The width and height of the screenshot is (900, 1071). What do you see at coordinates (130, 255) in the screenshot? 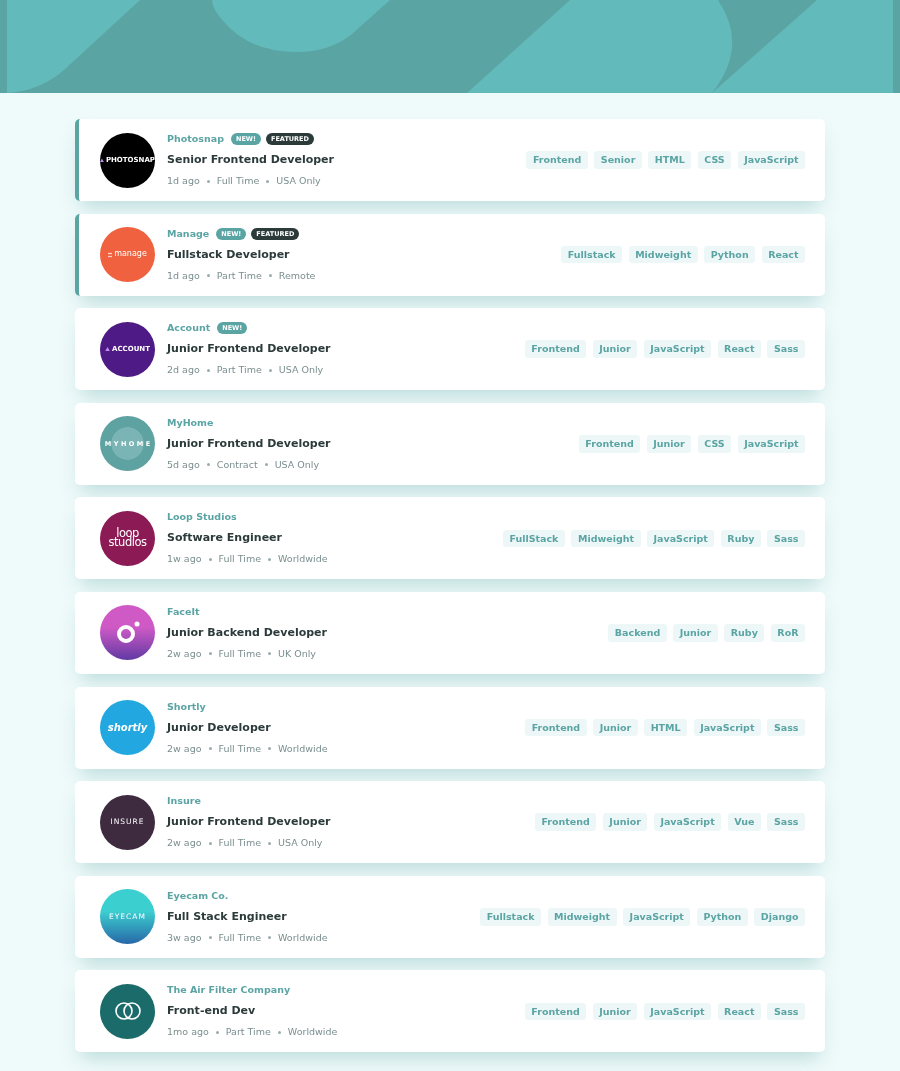
I see `logo-wordmark: manage` at bounding box center [130, 255].